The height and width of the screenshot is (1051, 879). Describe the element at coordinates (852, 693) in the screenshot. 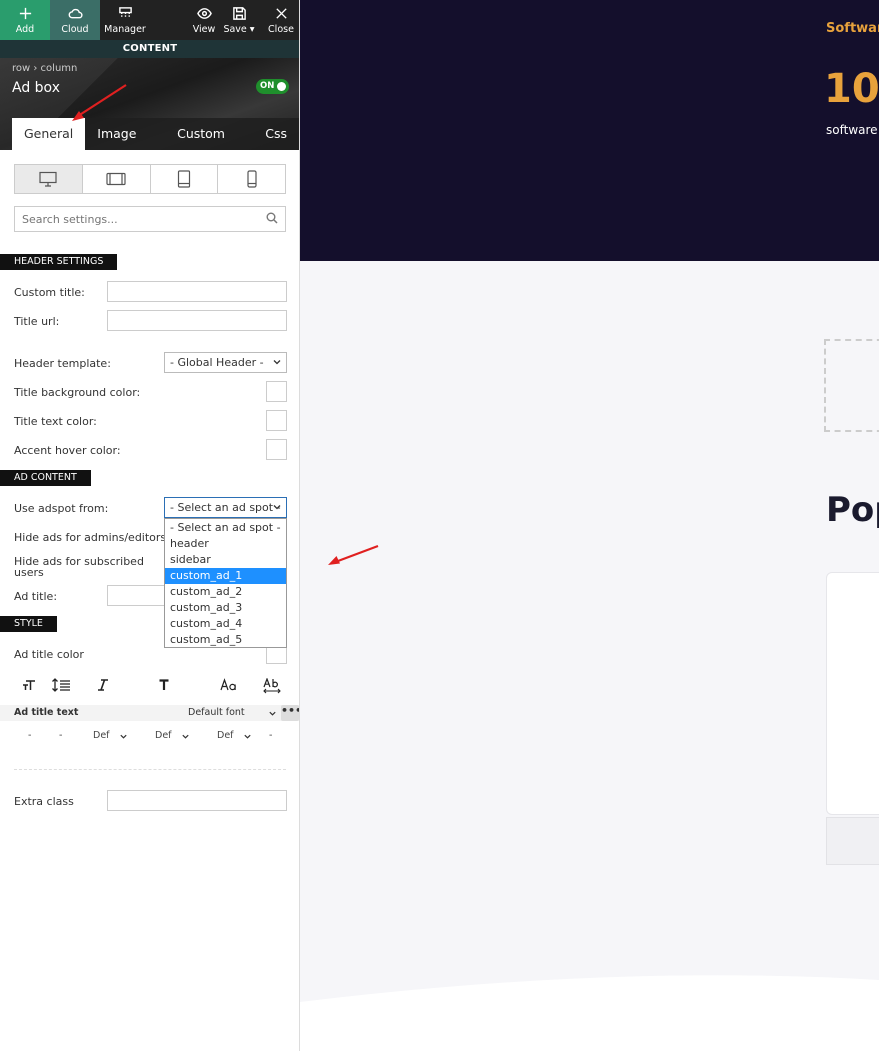

I see `content-card` at that location.